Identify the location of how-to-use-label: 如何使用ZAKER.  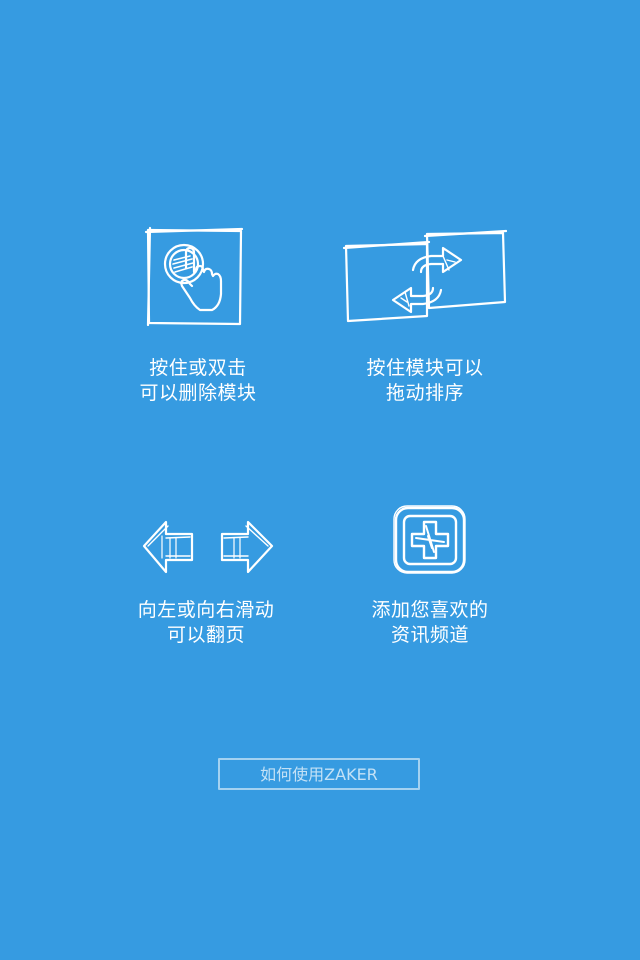
(319, 774).